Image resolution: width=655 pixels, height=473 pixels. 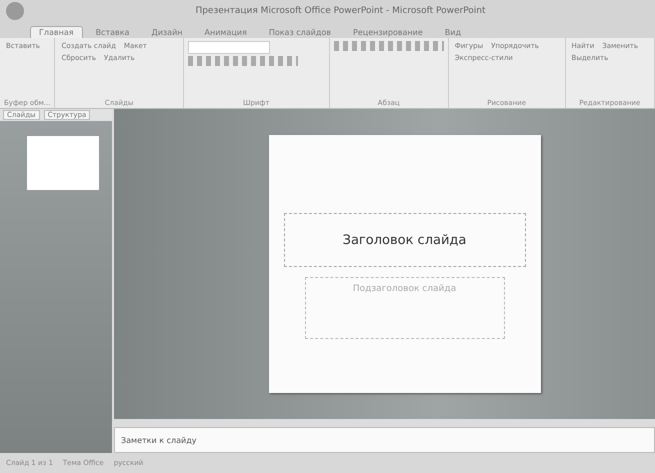 I want to click on ribbon-tab: Дизайн, so click(x=167, y=32).